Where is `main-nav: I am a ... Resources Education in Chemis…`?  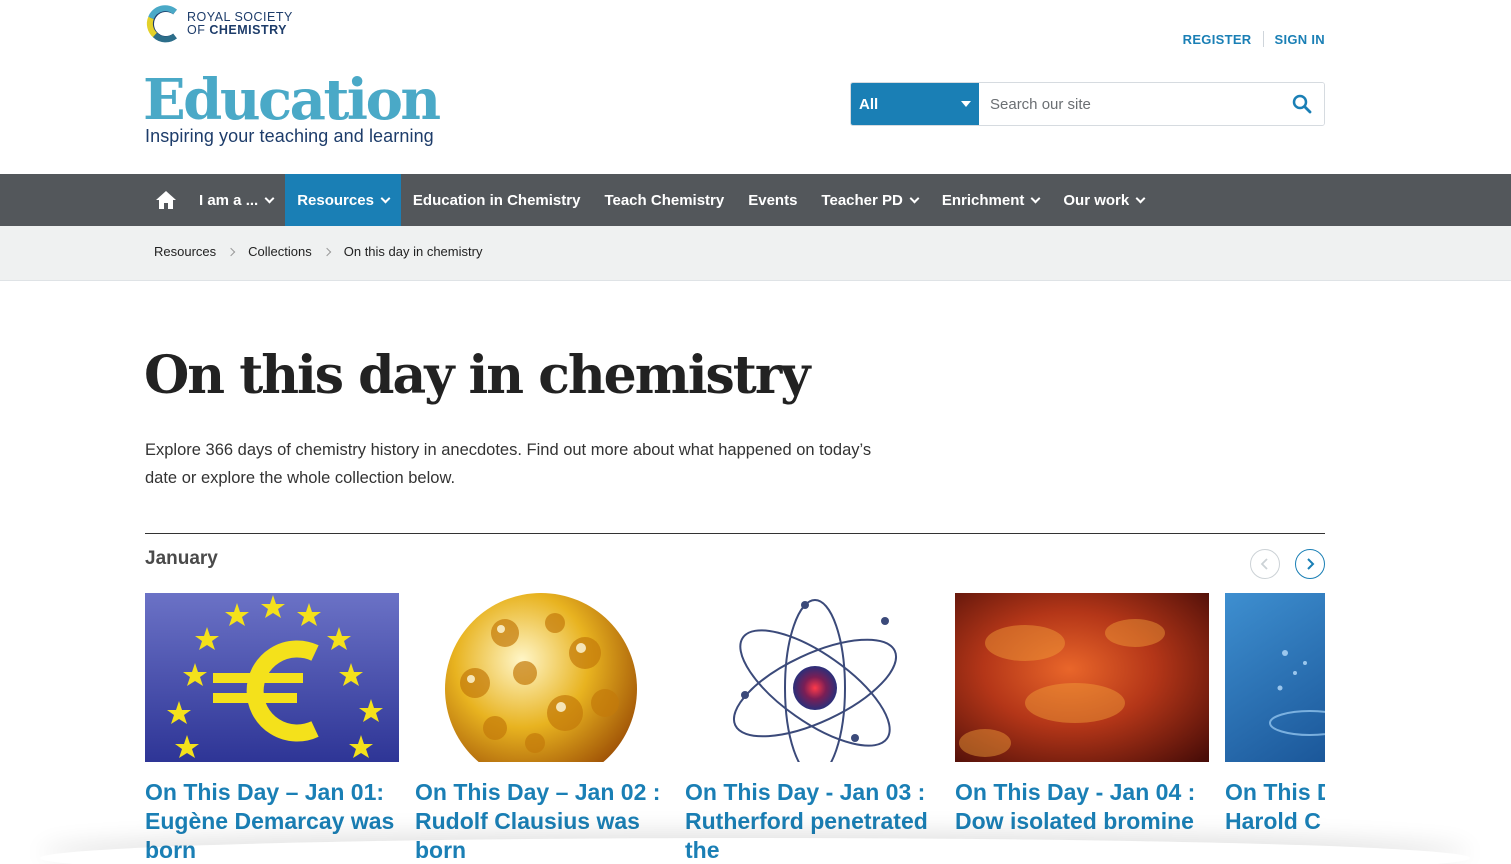
main-nav: I am a ... Resources Education in Chemis… is located at coordinates (755, 200).